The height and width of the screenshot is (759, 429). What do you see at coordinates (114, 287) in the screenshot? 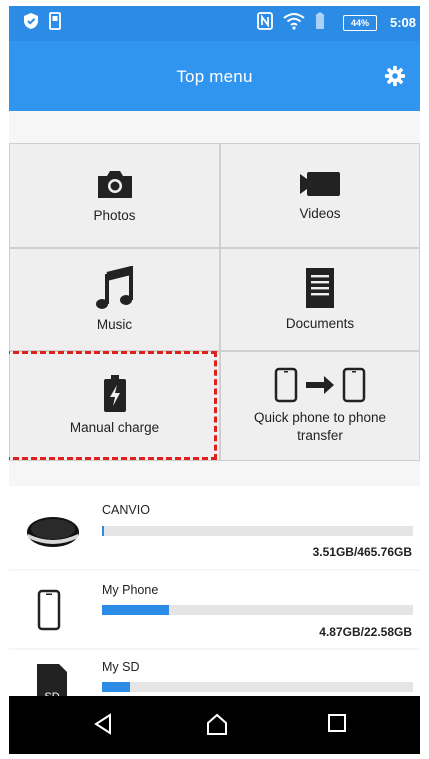
I see `music-note-icon` at bounding box center [114, 287].